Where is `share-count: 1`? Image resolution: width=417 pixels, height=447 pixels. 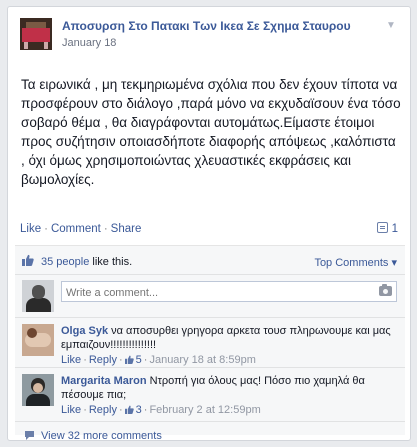 share-count: 1 is located at coordinates (387, 228).